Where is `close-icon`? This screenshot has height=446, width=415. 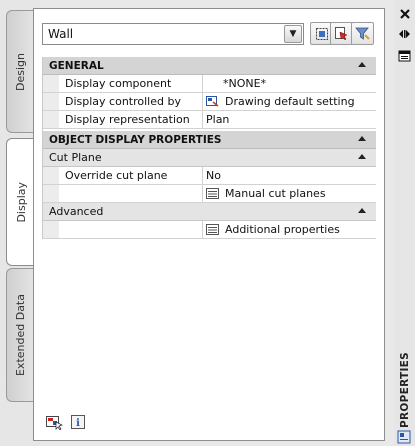 close-icon is located at coordinates (405, 14).